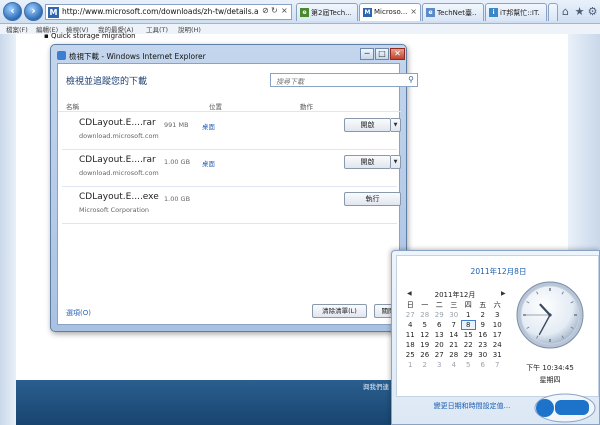 The height and width of the screenshot is (425, 600). Describe the element at coordinates (189, 29) in the screenshot. I see `menu-help: 說明(H)` at that location.